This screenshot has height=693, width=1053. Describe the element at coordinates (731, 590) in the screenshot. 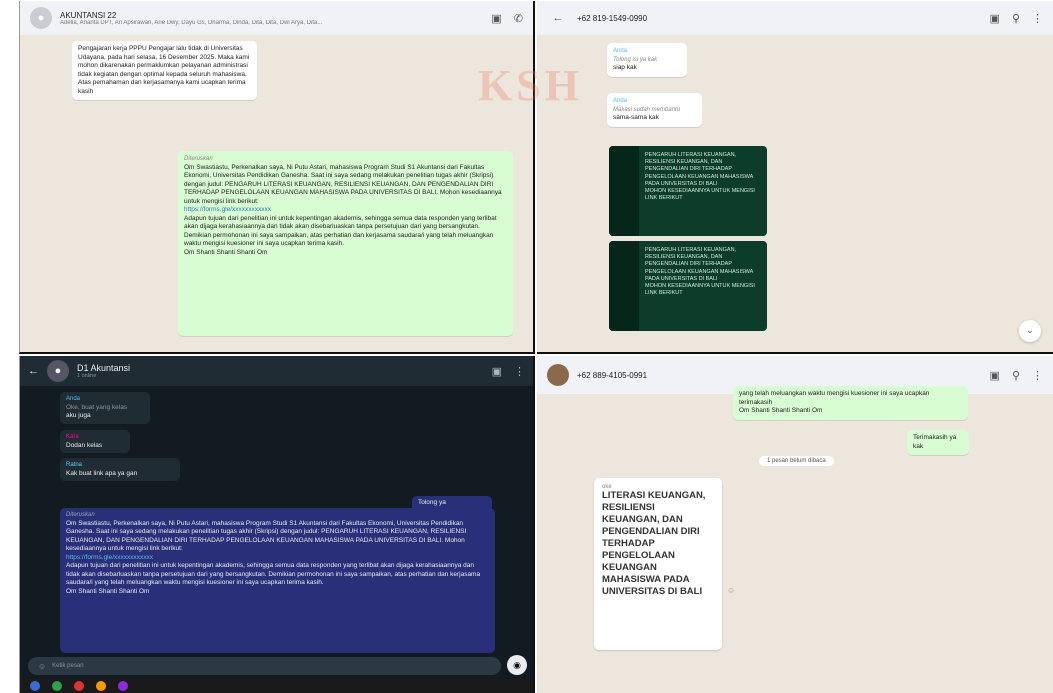

I see `reaction-icon: ☺` at that location.